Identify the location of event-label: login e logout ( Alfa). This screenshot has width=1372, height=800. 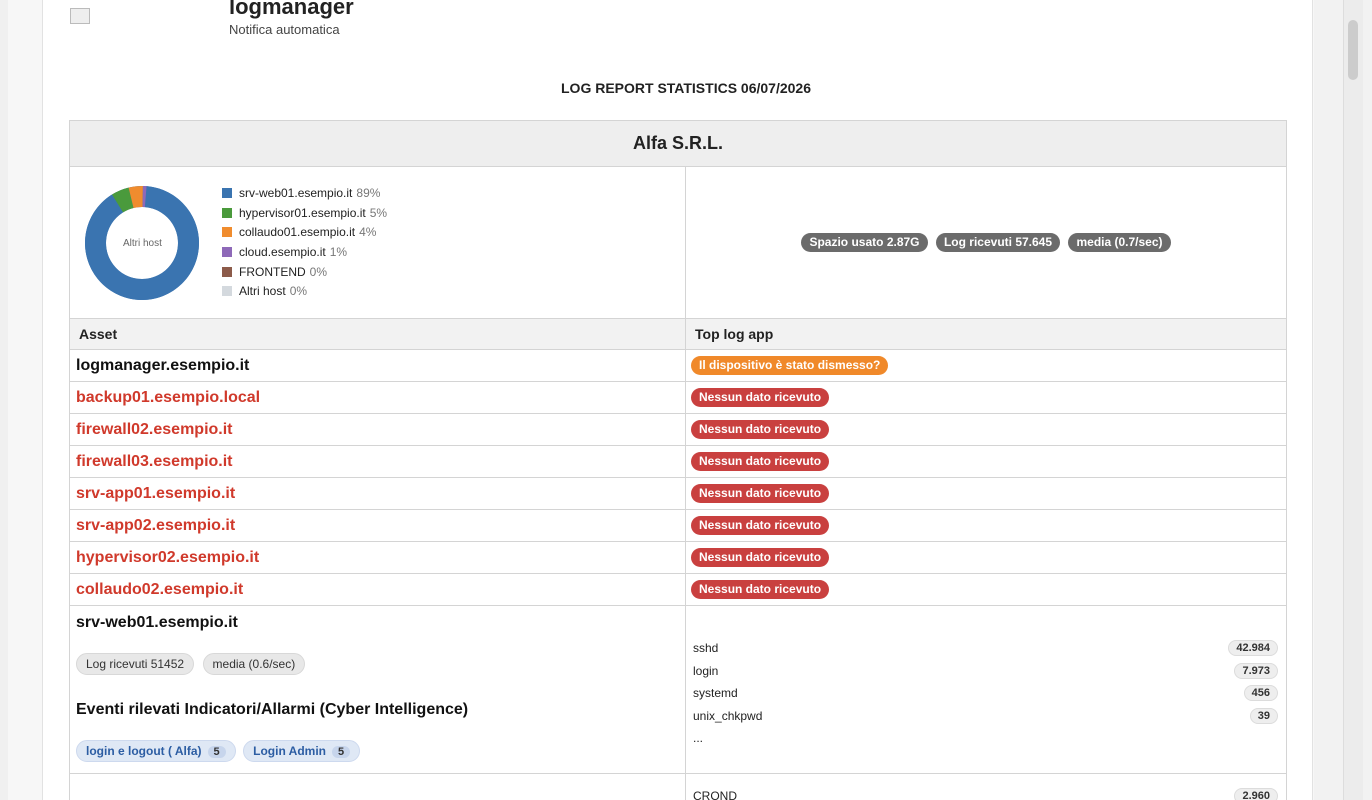
(144, 751).